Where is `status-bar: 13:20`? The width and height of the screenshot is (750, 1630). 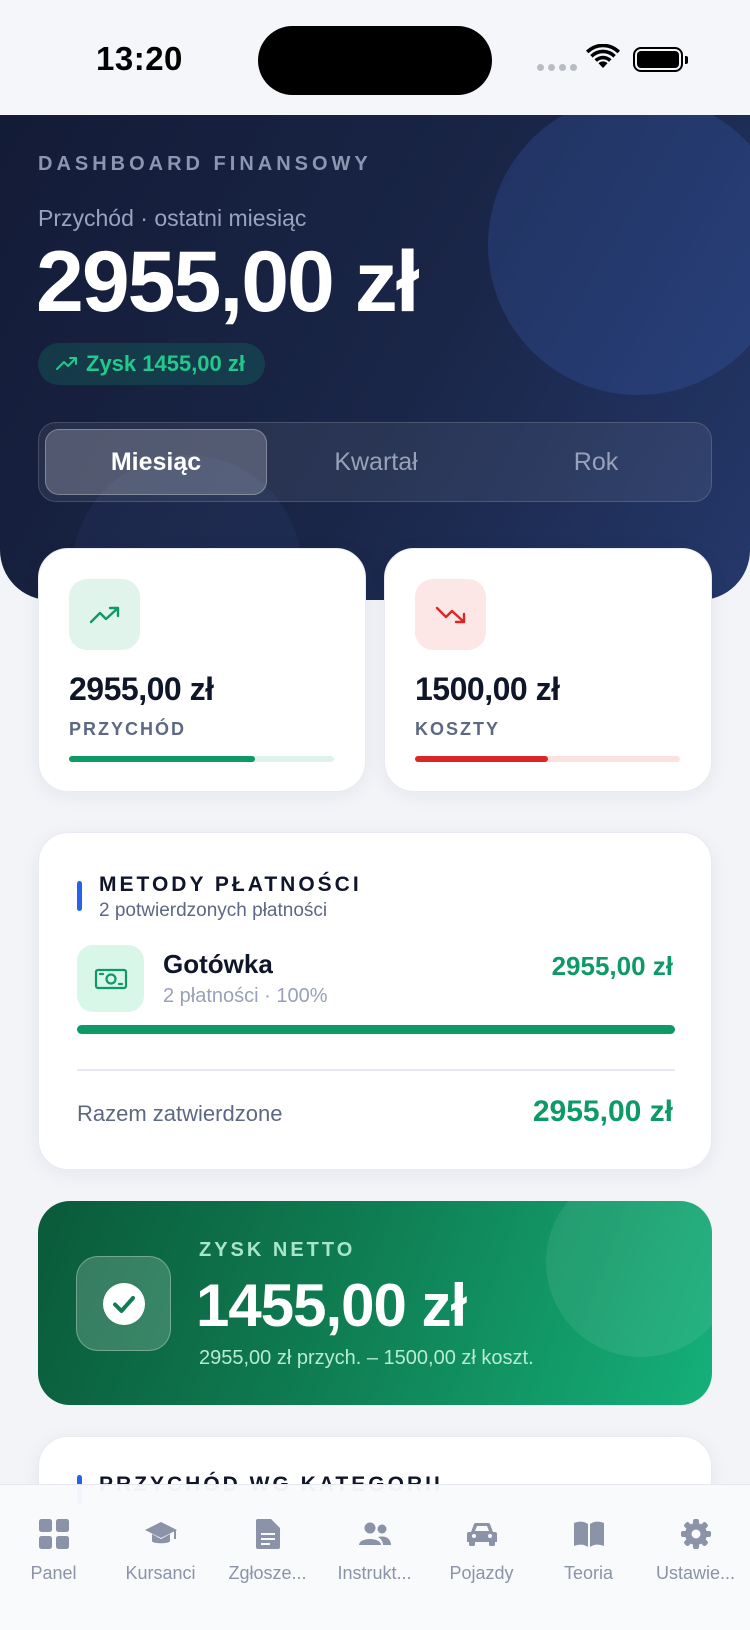
status-bar: 13:20 is located at coordinates (375, 57).